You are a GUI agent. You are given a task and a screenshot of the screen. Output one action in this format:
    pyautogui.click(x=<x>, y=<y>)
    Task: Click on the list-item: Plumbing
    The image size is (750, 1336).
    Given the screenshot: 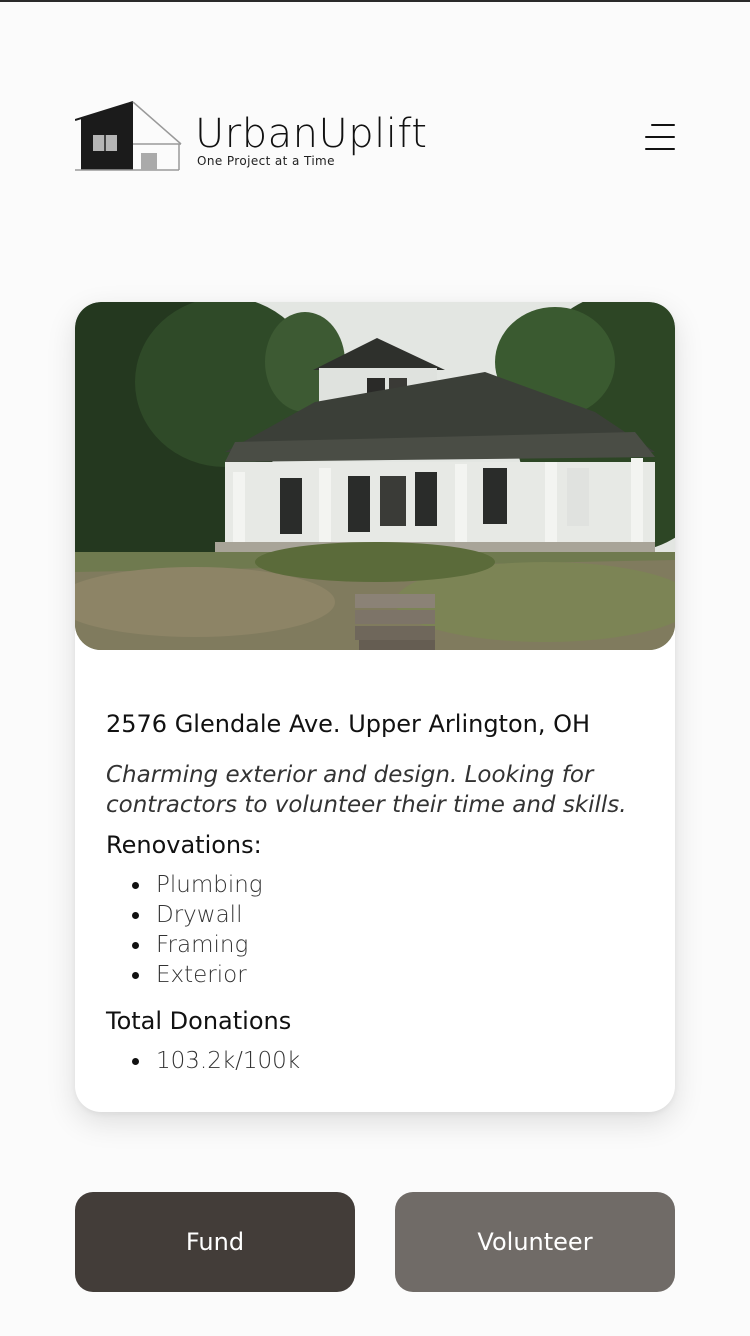 What is the action you would take?
    pyautogui.click(x=388, y=885)
    